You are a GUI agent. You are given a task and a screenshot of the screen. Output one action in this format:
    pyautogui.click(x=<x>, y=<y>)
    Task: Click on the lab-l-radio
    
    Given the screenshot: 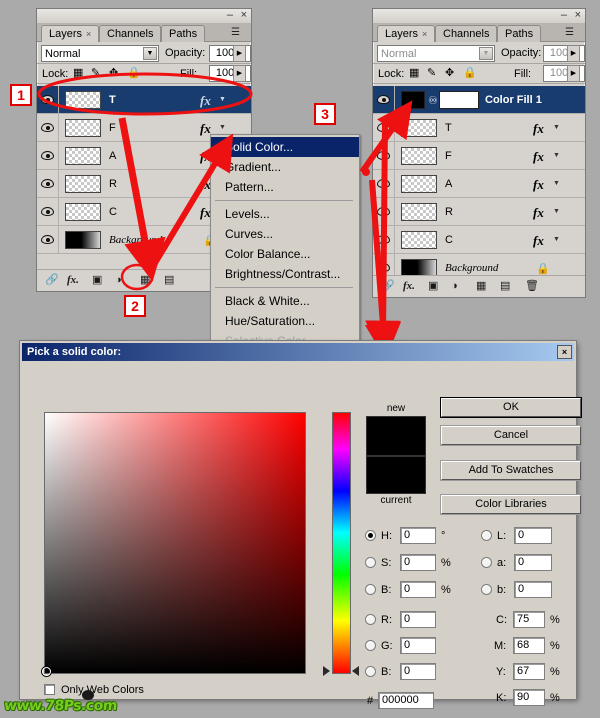 What is the action you would take?
    pyautogui.click(x=486, y=535)
    